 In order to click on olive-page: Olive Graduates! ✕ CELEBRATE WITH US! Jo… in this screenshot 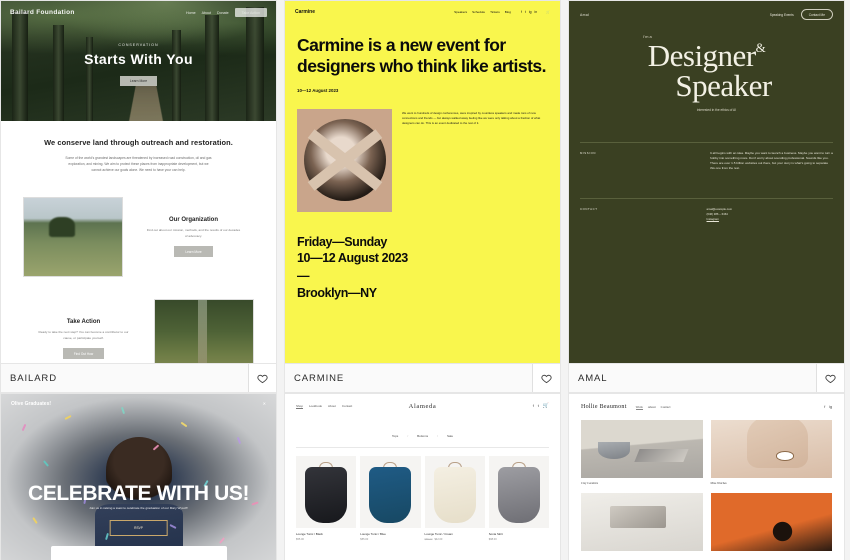, I will do `click(138, 477)`.